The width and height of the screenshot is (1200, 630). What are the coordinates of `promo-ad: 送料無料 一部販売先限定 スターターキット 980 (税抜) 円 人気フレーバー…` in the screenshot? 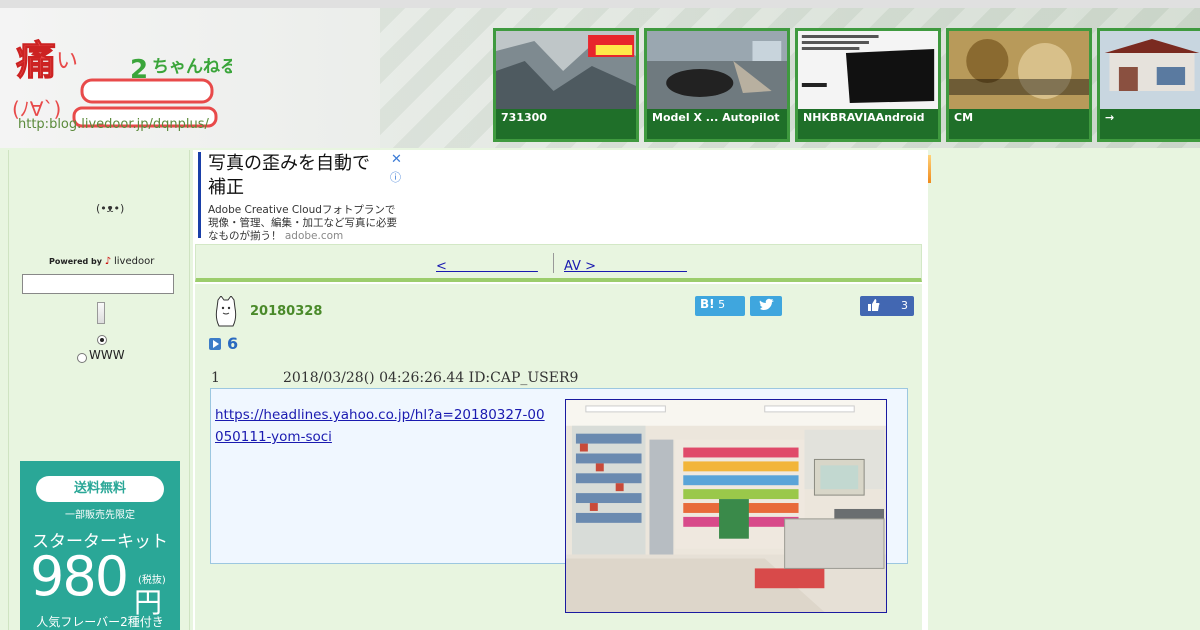 It's located at (100, 545).